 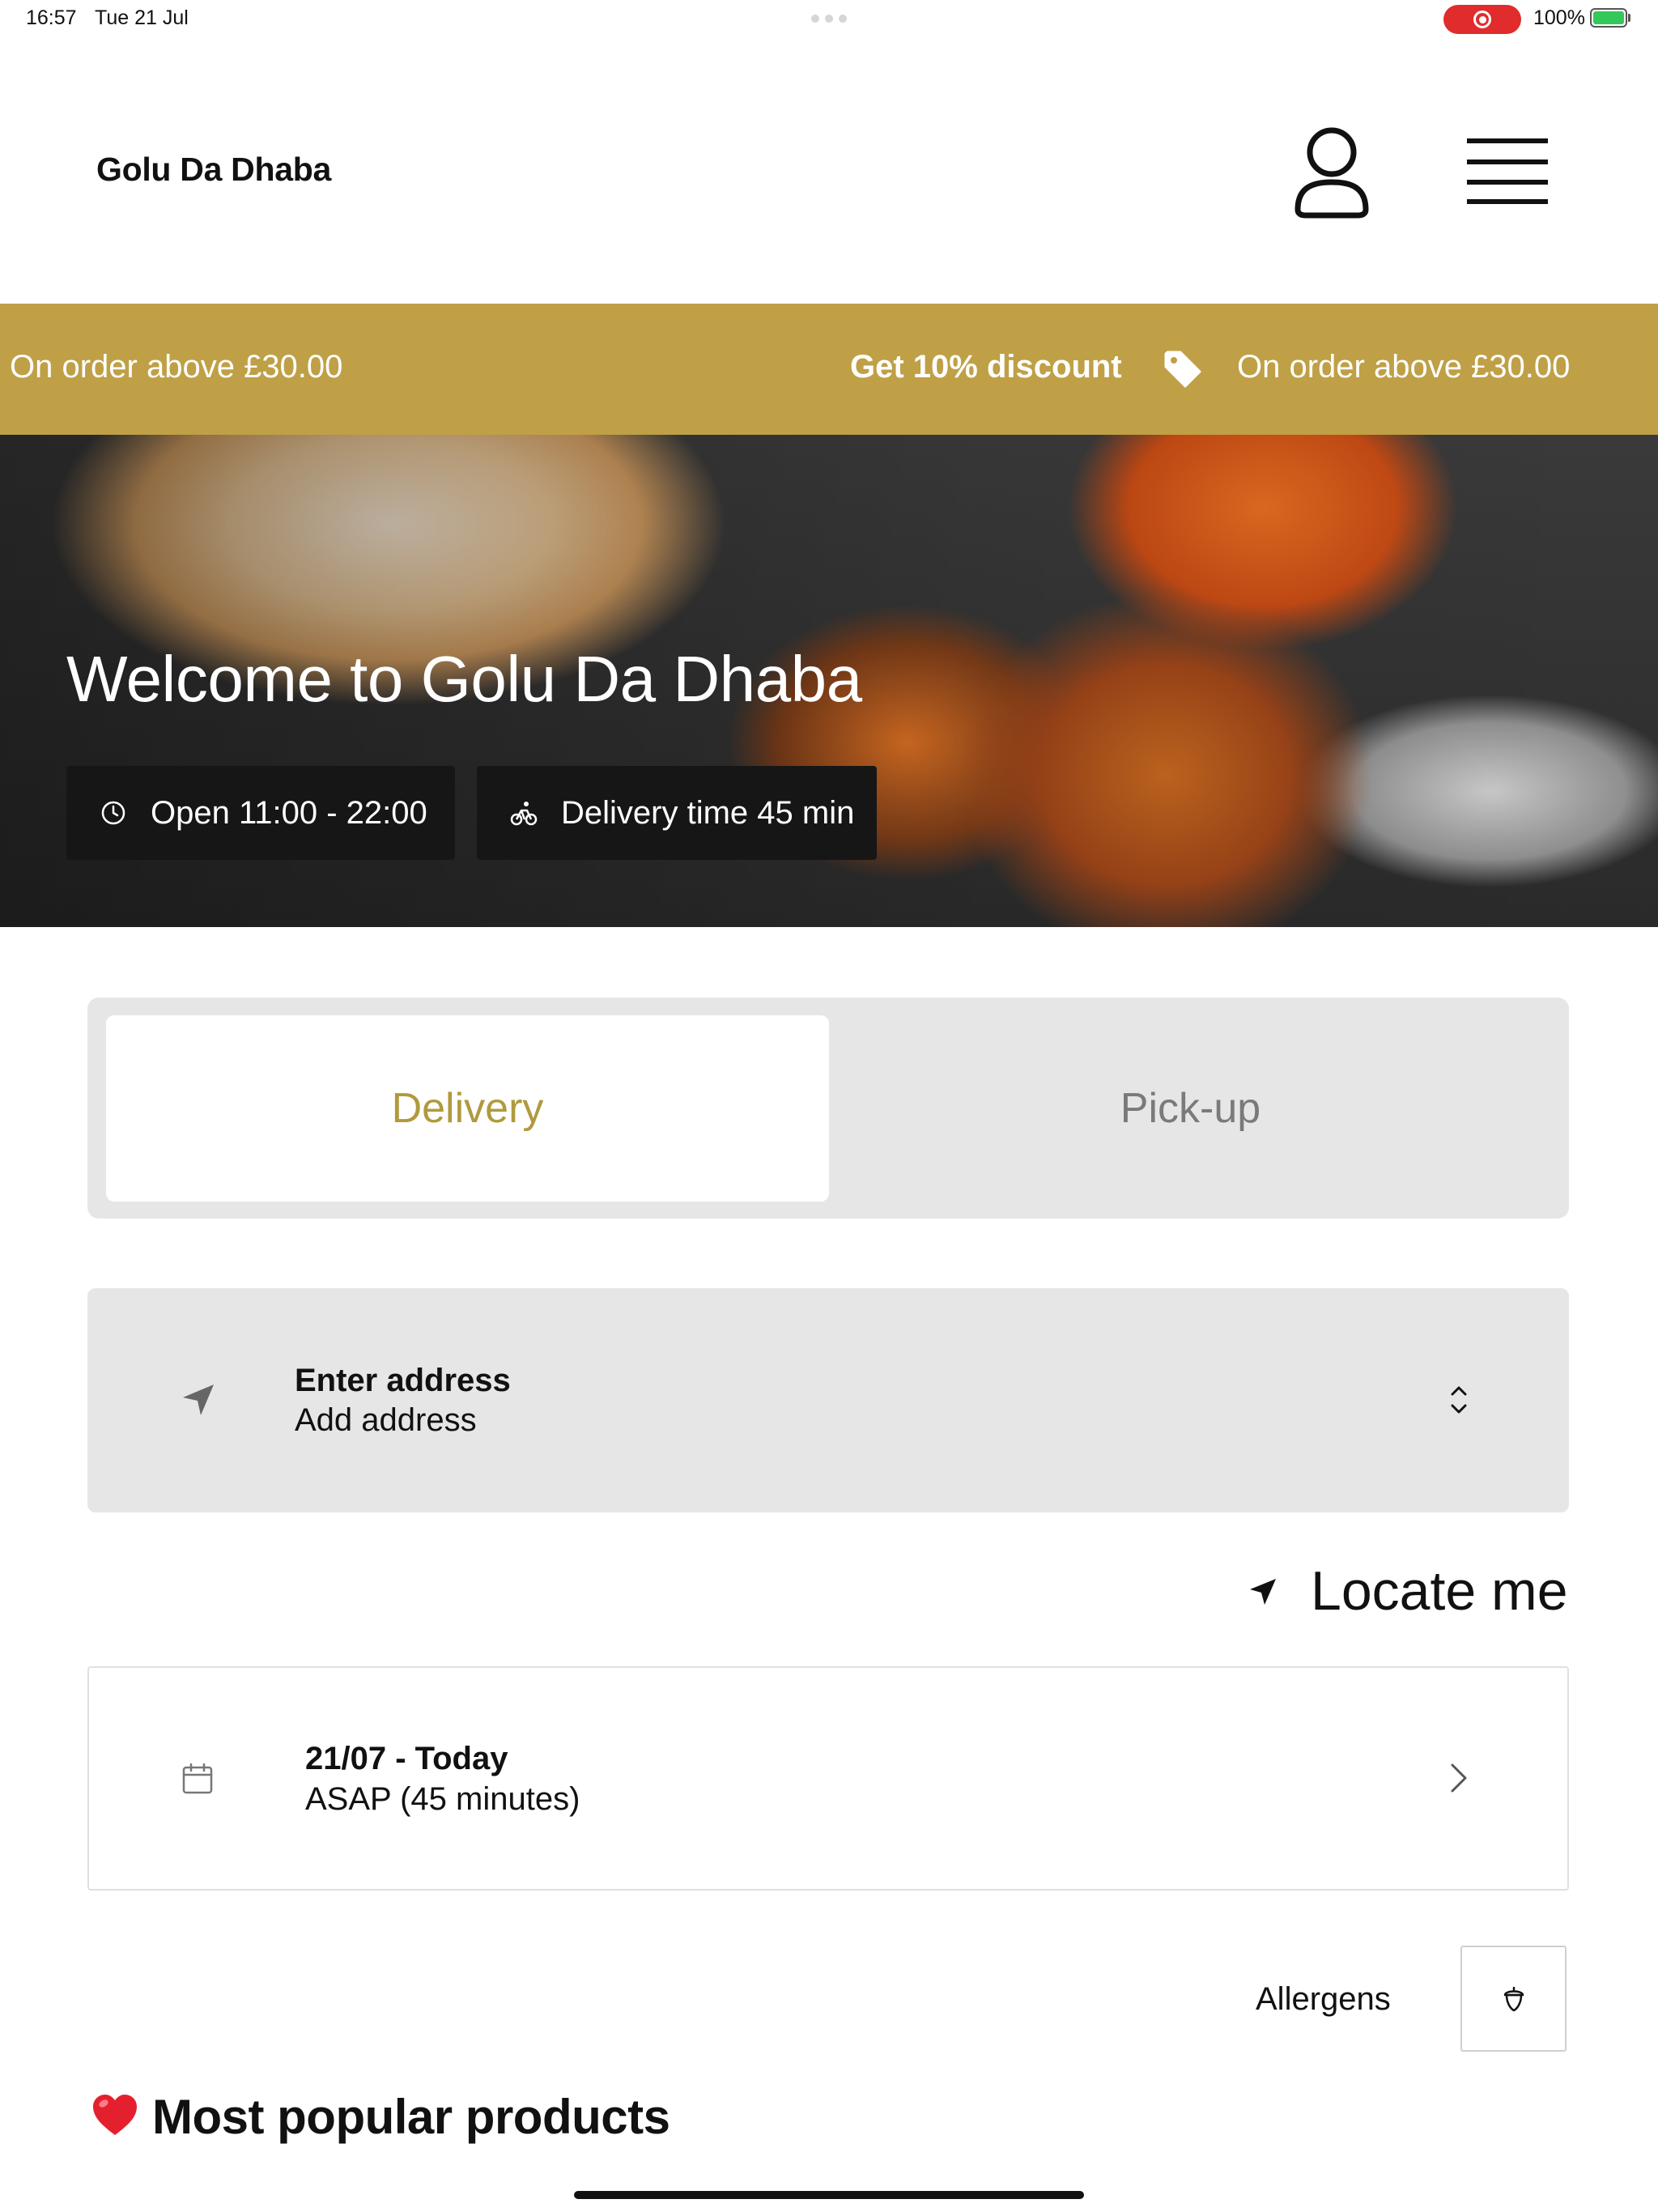 What do you see at coordinates (442, 1799) in the screenshot?
I see `schedule-time: ASAP (45 minutes)` at bounding box center [442, 1799].